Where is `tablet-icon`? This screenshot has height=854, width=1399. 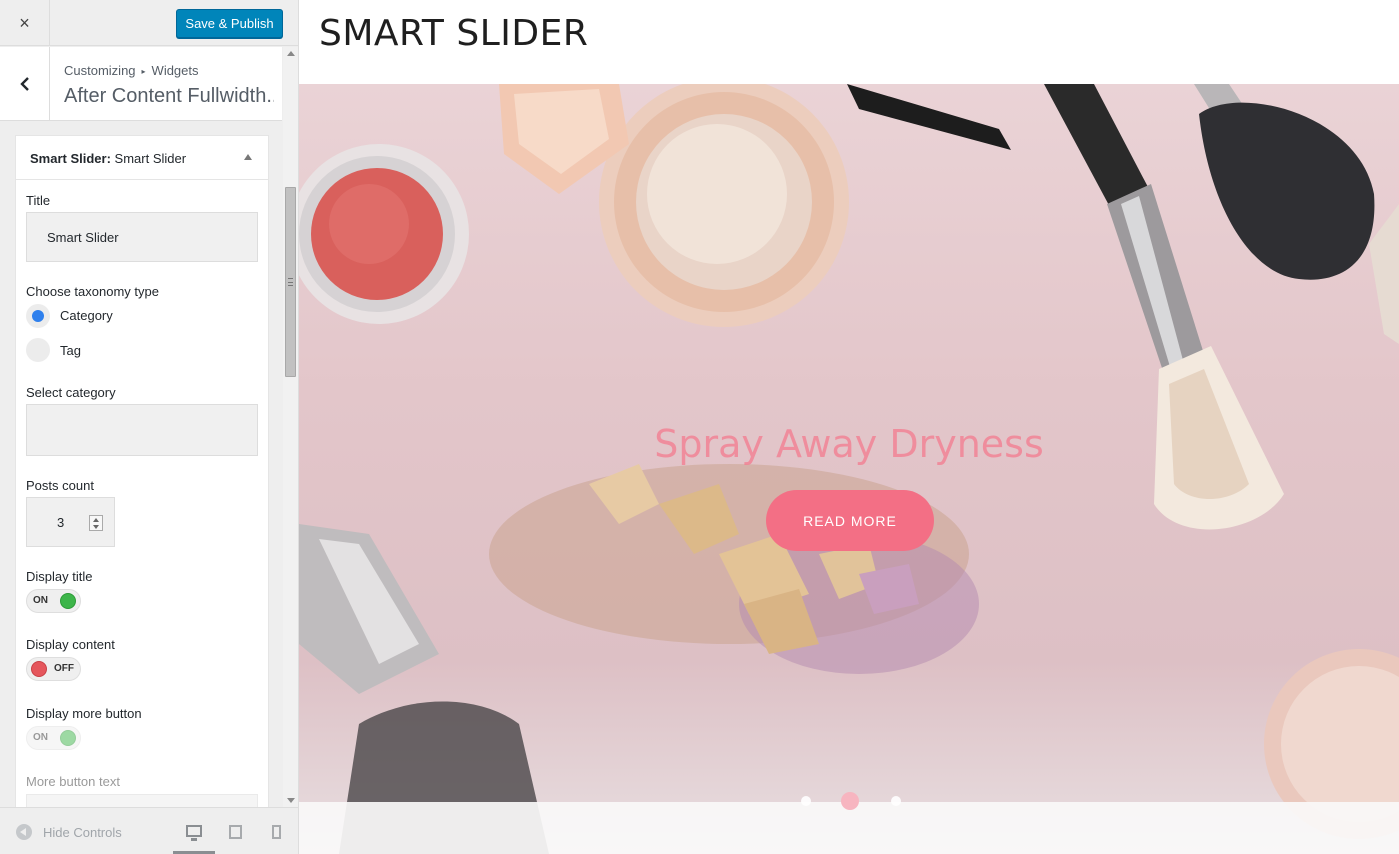
tablet-icon is located at coordinates (235, 832).